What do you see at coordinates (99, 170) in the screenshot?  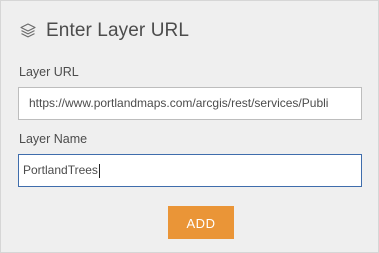 I see `text-caret` at bounding box center [99, 170].